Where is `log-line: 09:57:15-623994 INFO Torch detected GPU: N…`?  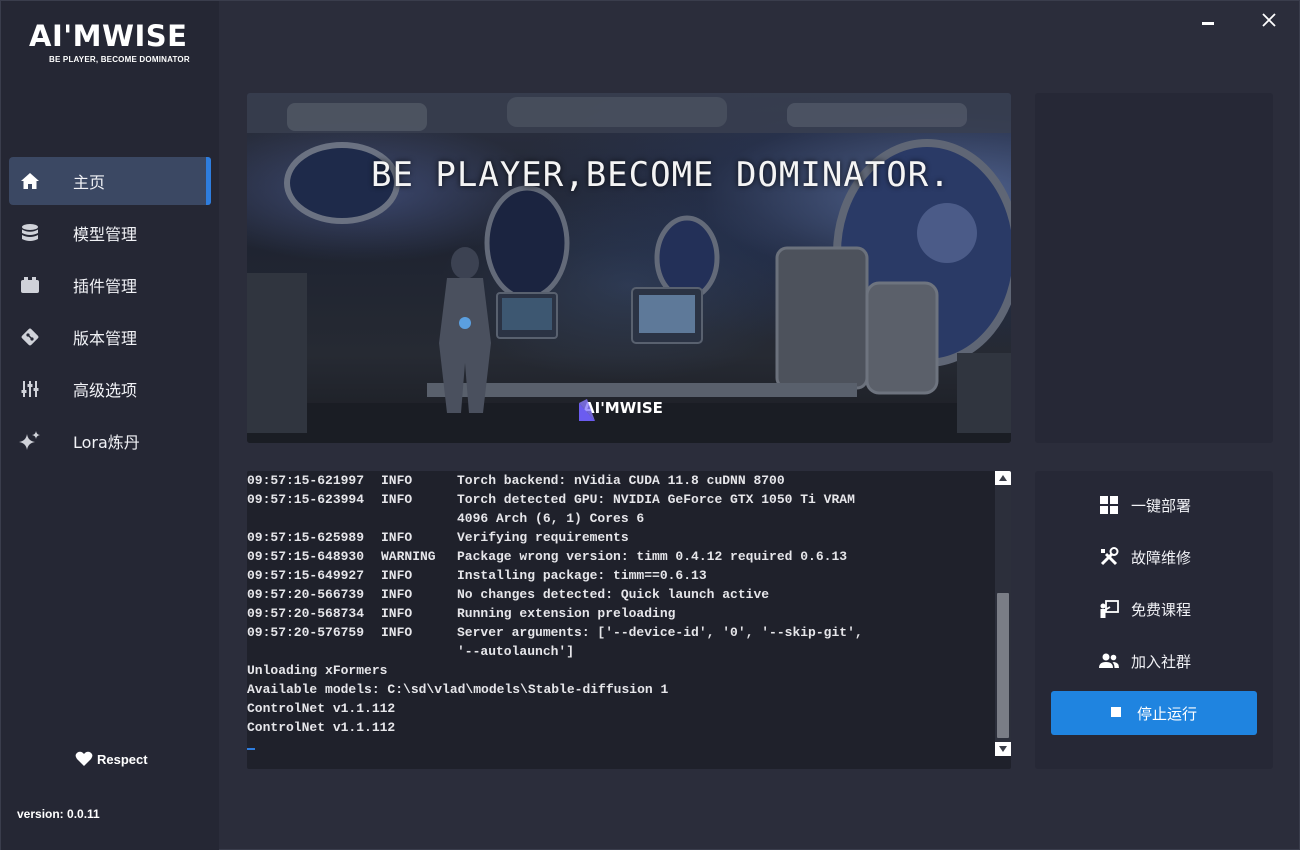 log-line: 09:57:15-623994 INFO Torch detected GPU: N… is located at coordinates (619, 499).